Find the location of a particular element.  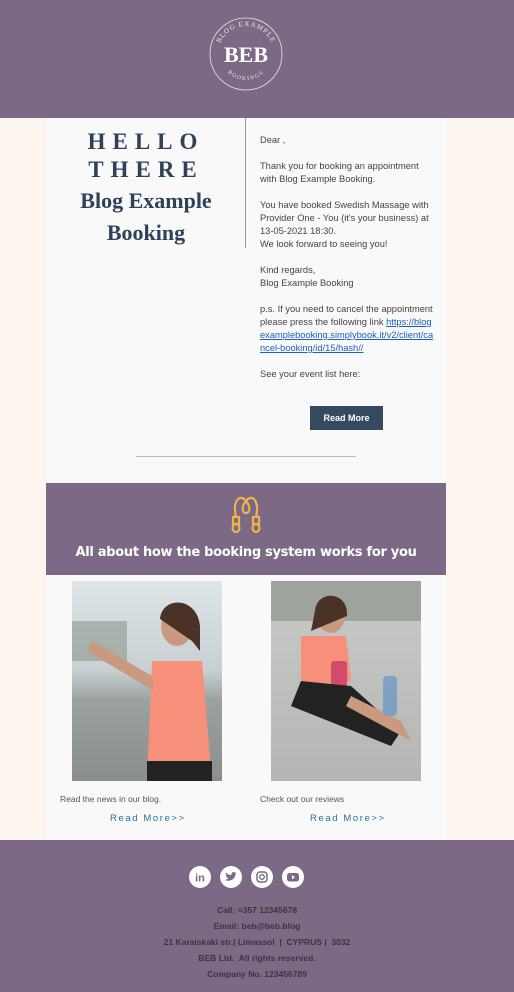

hero-line: Booking is located at coordinates (146, 232).